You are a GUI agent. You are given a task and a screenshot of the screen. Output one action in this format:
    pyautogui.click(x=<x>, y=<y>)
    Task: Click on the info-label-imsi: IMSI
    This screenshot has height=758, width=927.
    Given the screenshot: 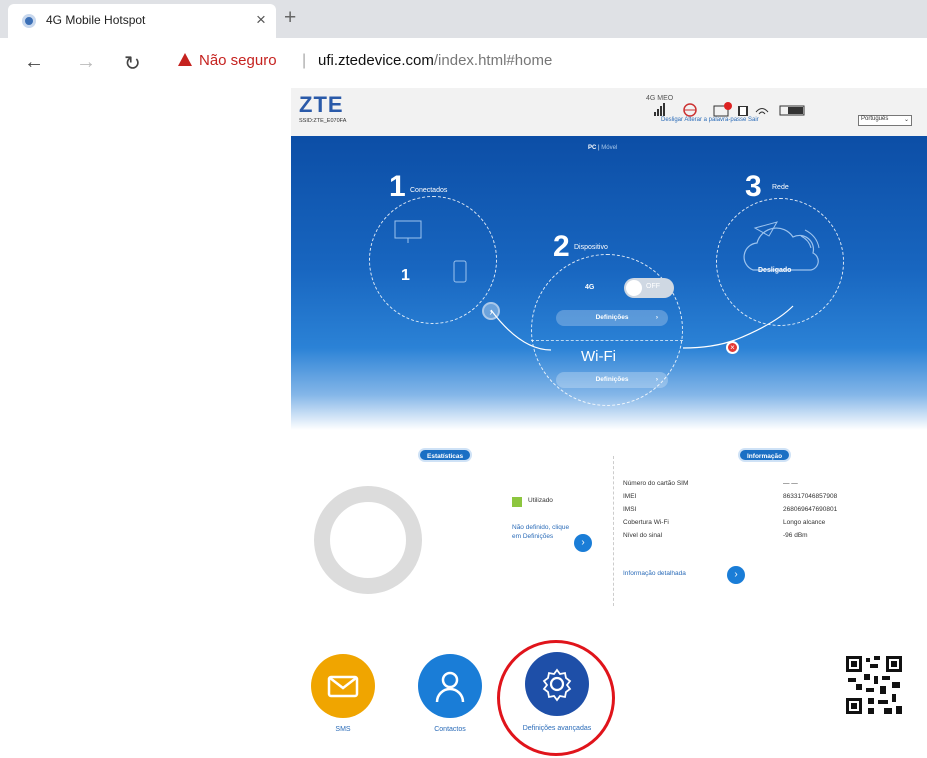 What is the action you would take?
    pyautogui.click(x=630, y=509)
    